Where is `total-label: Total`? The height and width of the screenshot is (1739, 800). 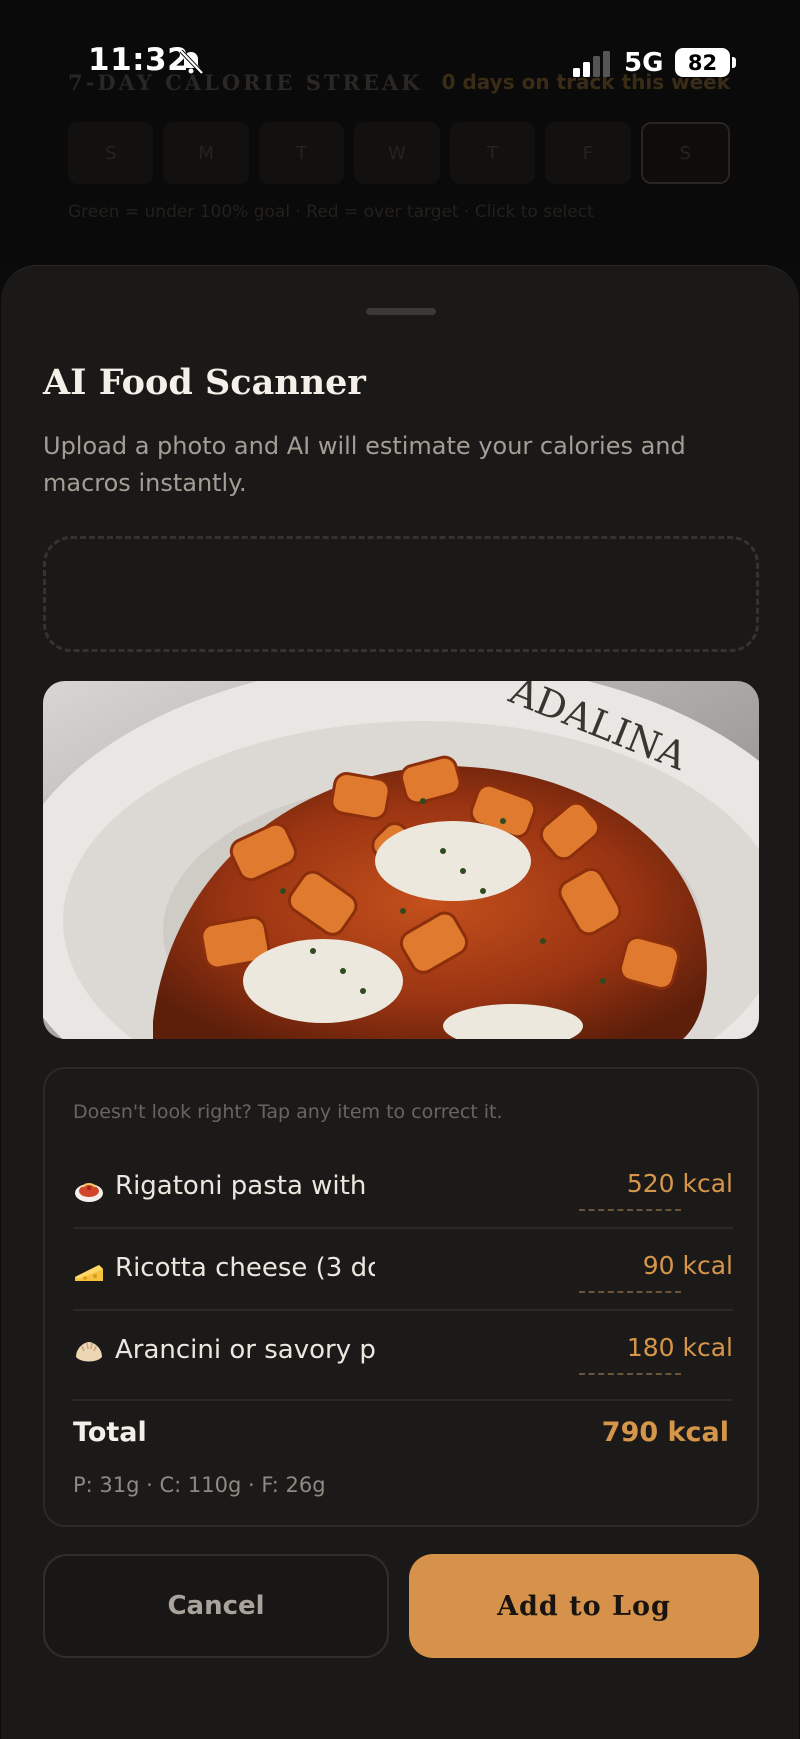
total-label: Total is located at coordinates (110, 1432).